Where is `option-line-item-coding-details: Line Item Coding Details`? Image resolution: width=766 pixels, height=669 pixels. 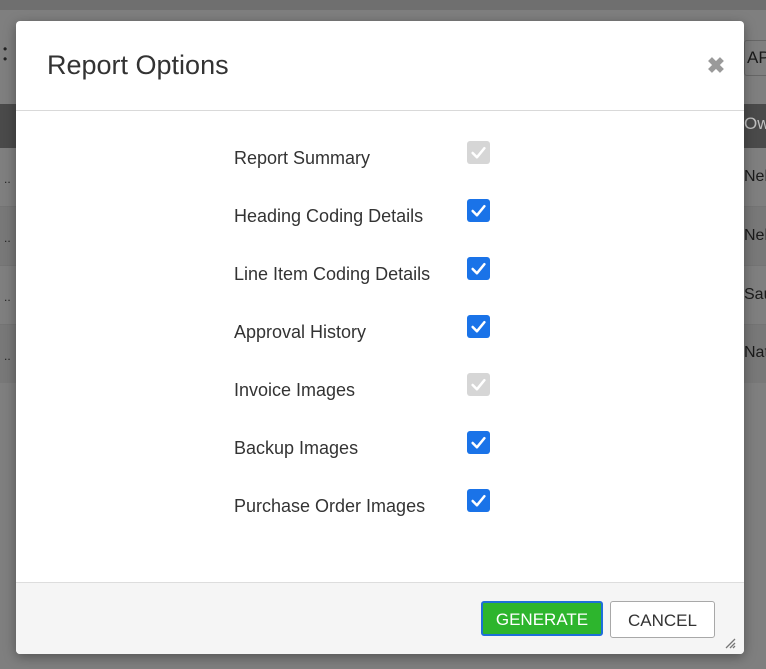 option-line-item-coding-details: Line Item Coding Details is located at coordinates (384, 272).